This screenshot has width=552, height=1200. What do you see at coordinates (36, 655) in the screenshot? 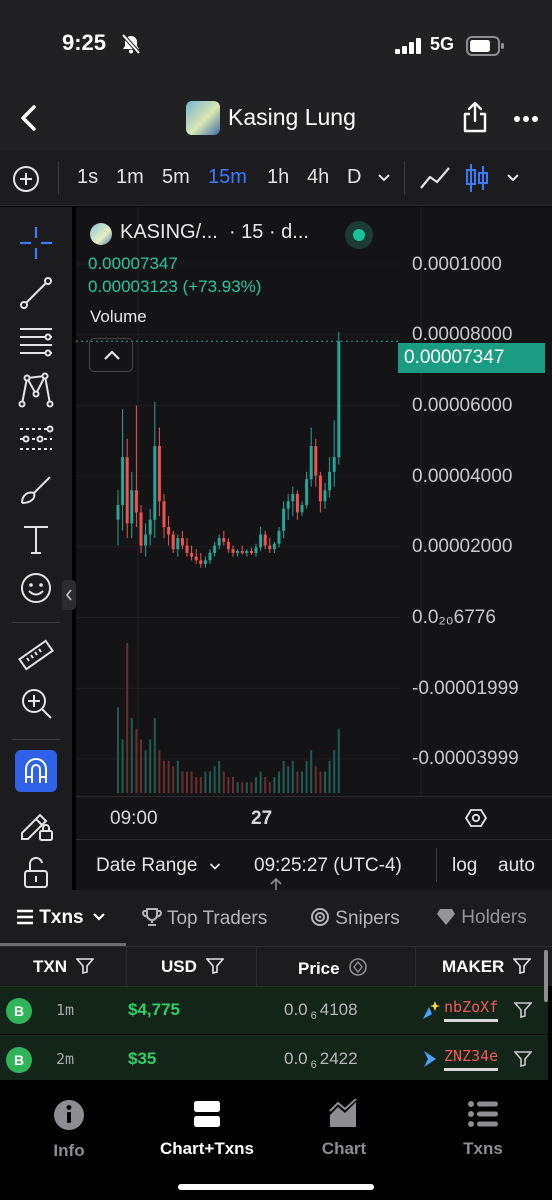
I see `ruler-icon` at bounding box center [36, 655].